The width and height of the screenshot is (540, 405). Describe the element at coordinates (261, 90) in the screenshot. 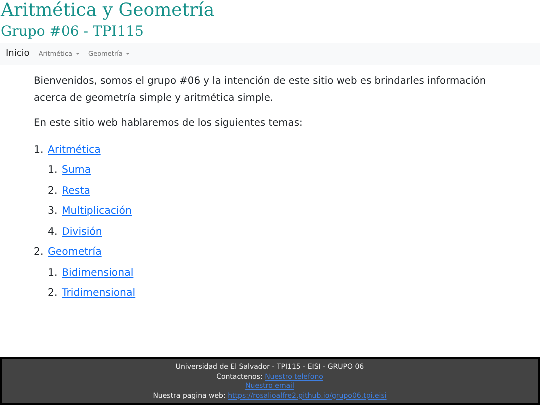

I see `intro-paragraph: Bienvenidos, somos el grupo #06 y la intención de este sitio web es brindarles información acerca de geometría simple y aritmética simple.` at that location.